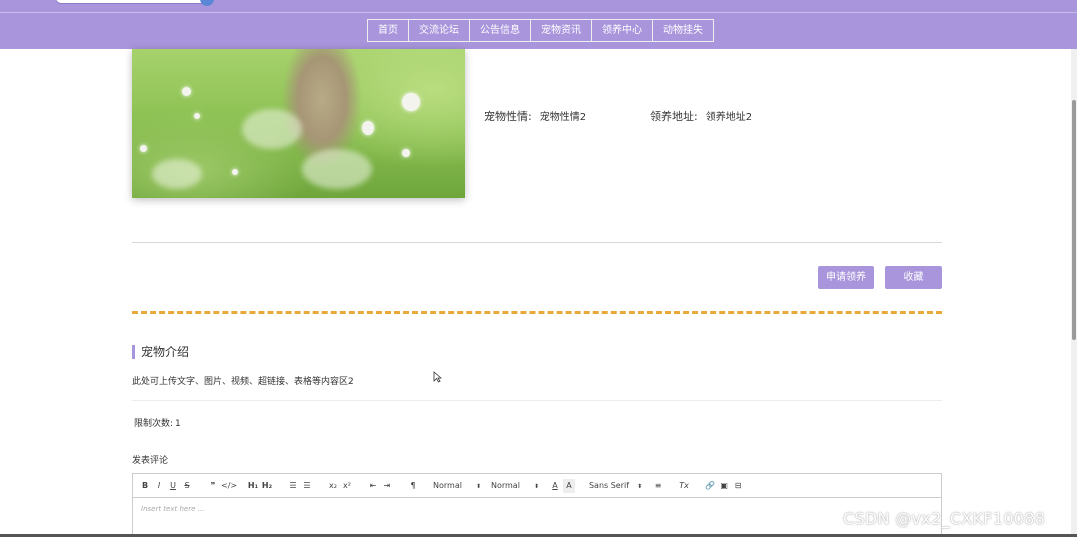 This screenshot has height=537, width=1077. Describe the element at coordinates (913, 277) in the screenshot. I see `favorite-button: 收藏` at that location.